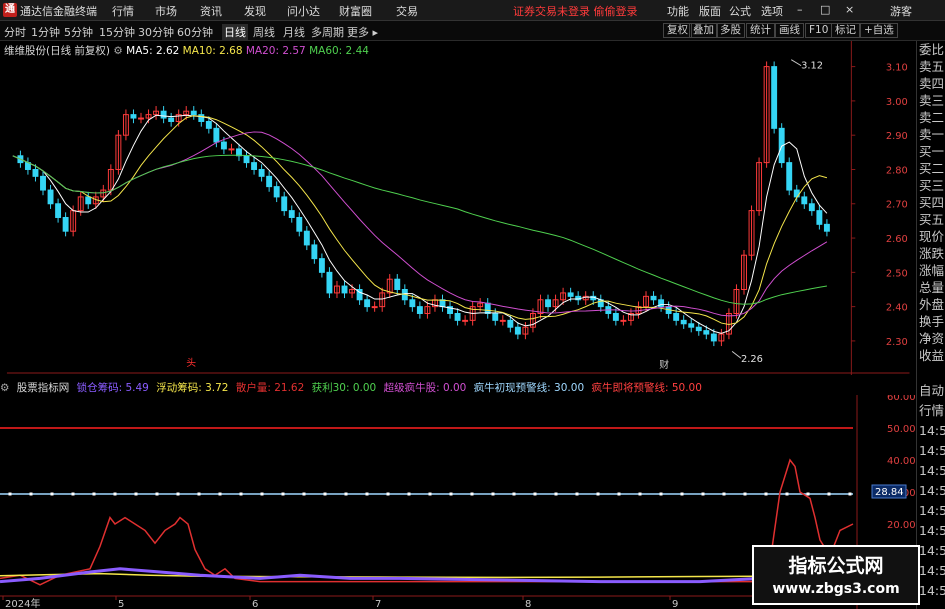 The height and width of the screenshot is (609, 945). Describe the element at coordinates (15, 32) in the screenshot. I see `period-intraday: 分时` at that location.